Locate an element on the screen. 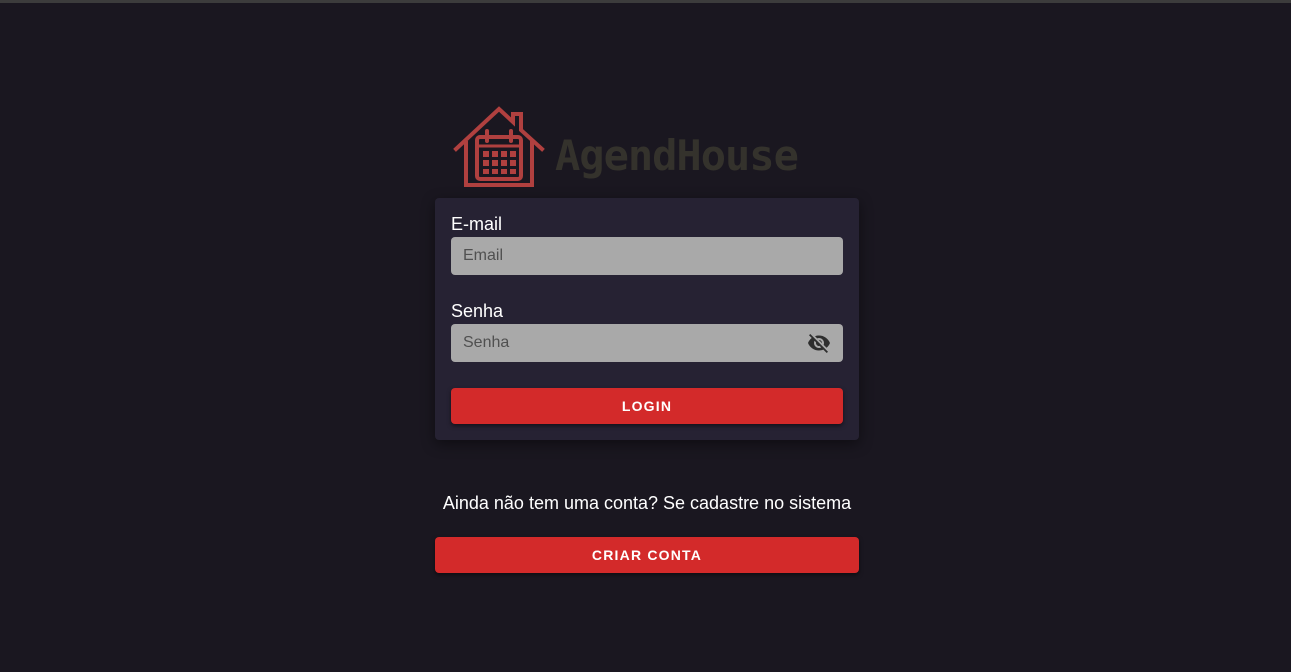  eye-off-icon is located at coordinates (819, 343).